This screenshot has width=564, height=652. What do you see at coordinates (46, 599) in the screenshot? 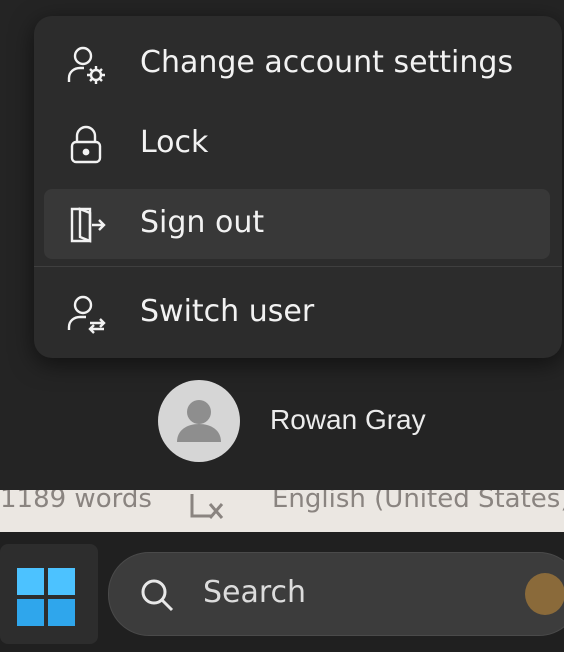
I see `windows-logo-icon` at bounding box center [46, 599].